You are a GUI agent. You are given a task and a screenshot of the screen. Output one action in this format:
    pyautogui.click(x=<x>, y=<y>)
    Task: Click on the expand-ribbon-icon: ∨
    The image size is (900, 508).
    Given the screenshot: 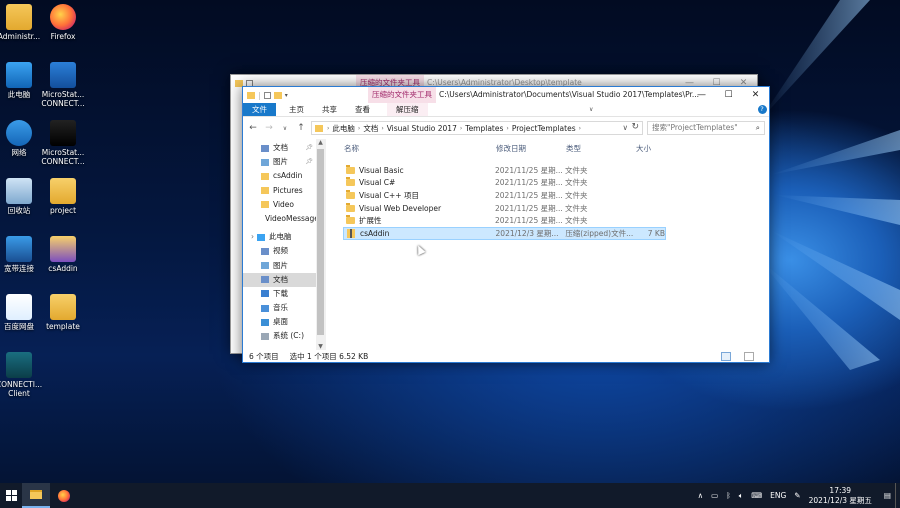 What is the action you would take?
    pyautogui.click(x=591, y=109)
    